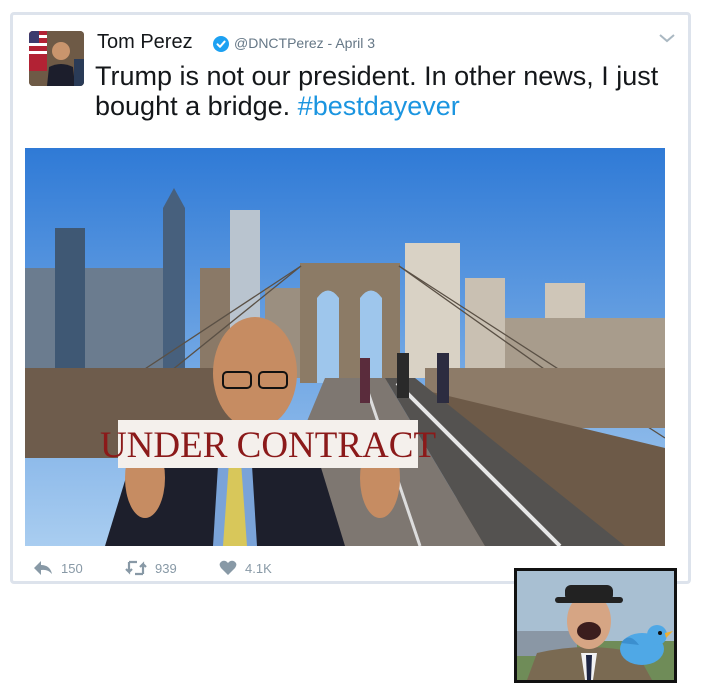 The width and height of the screenshot is (705, 694). I want to click on author-handle-date: @DNCTPerez - April 3, so click(304, 43).